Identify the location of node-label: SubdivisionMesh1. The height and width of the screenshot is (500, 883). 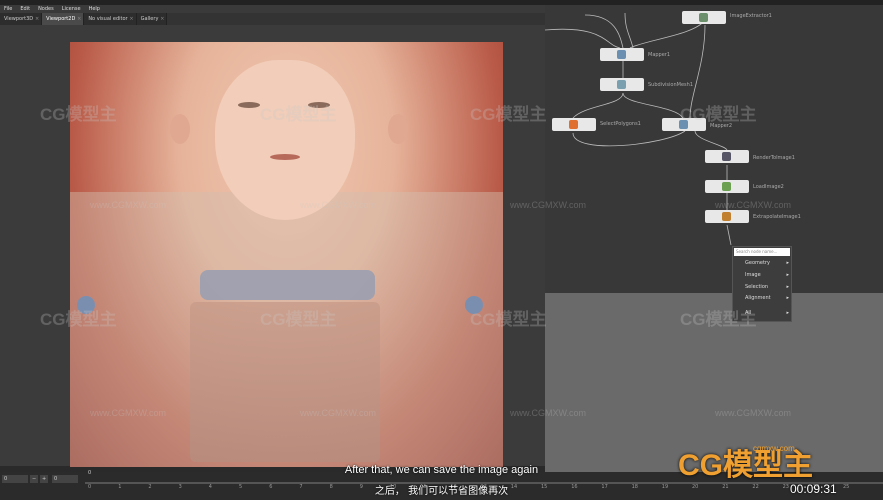
(670, 85).